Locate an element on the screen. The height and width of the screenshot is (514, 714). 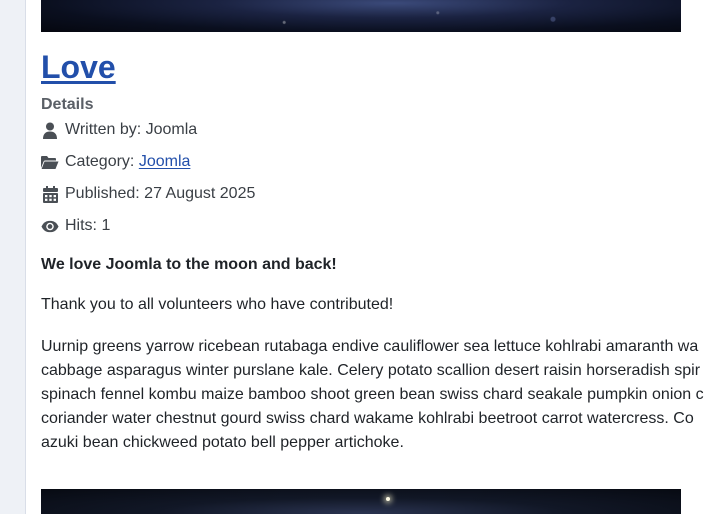
eye-icon is located at coordinates (50, 226).